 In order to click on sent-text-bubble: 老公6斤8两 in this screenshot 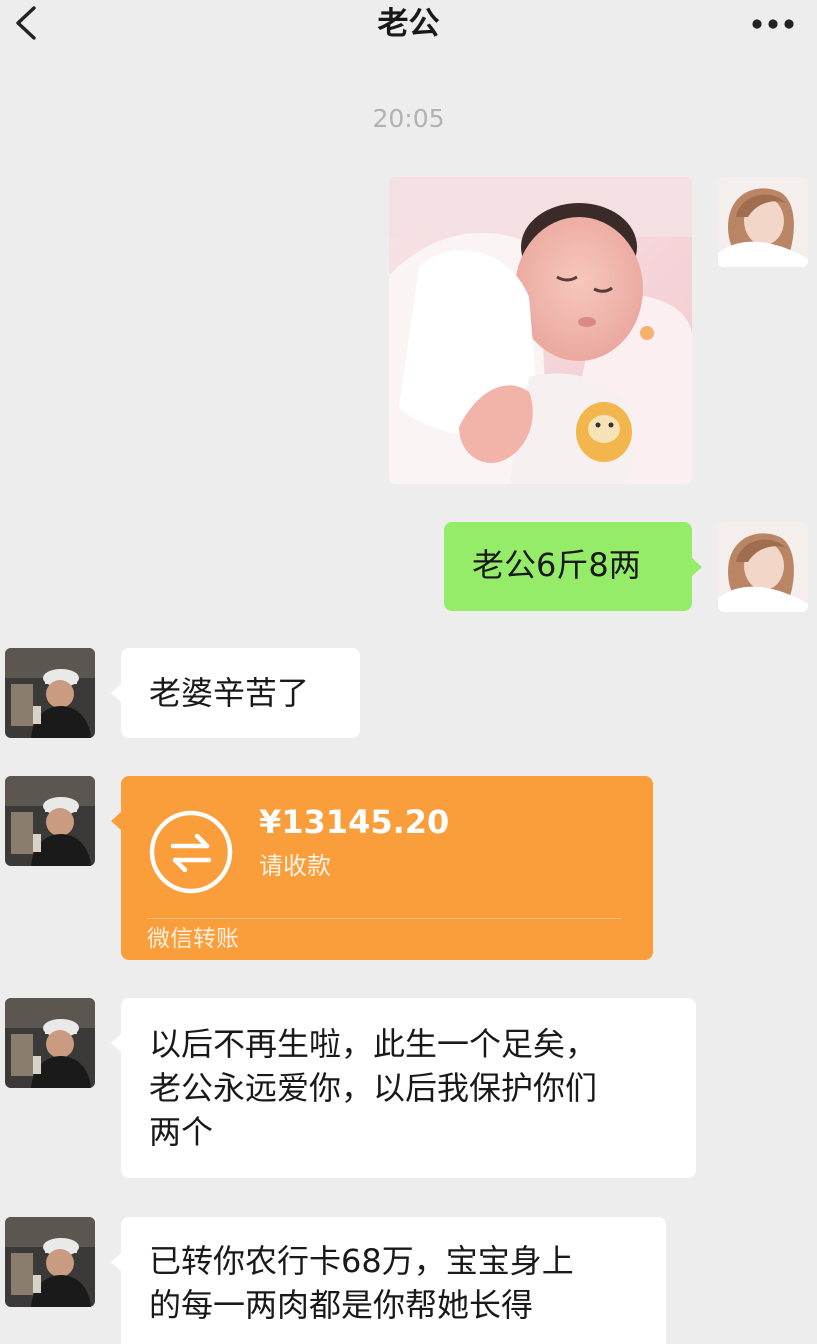, I will do `click(568, 566)`.